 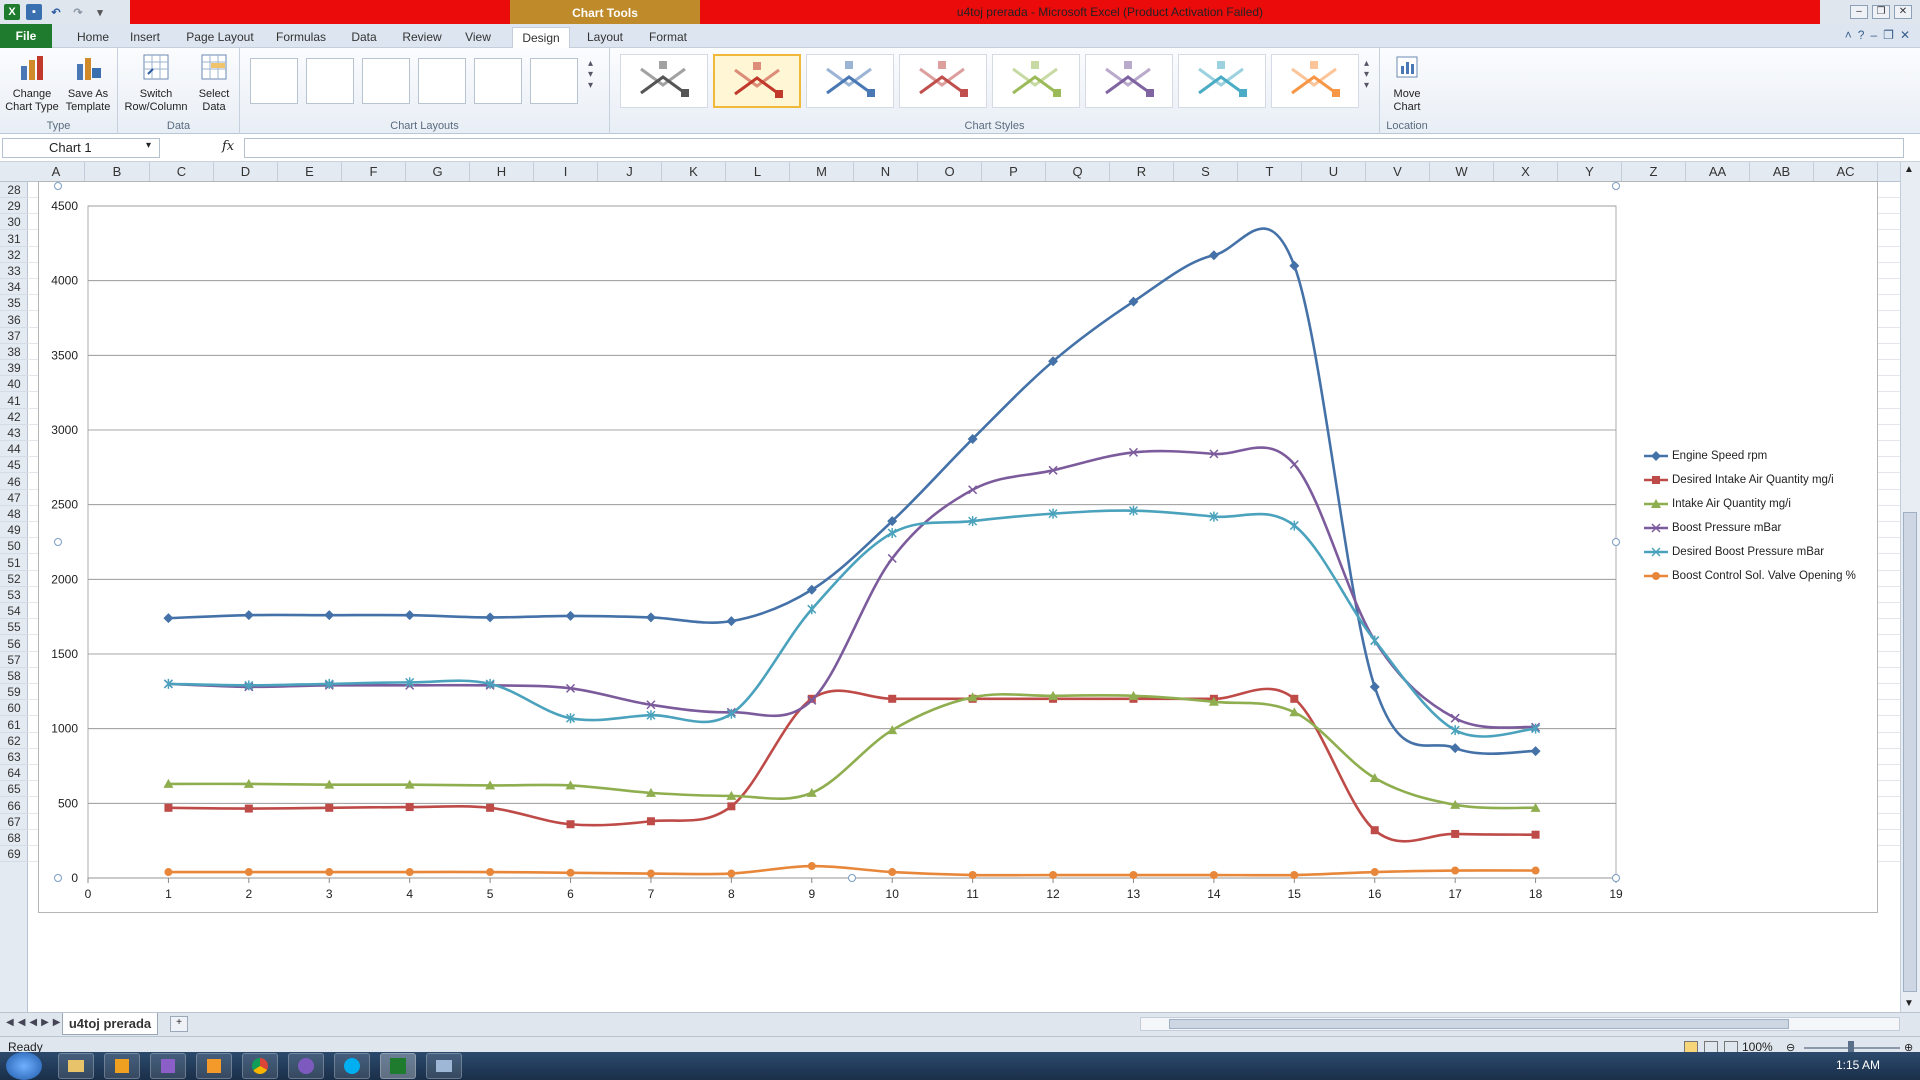 I want to click on row-header-33: 33, so click(x=14, y=271).